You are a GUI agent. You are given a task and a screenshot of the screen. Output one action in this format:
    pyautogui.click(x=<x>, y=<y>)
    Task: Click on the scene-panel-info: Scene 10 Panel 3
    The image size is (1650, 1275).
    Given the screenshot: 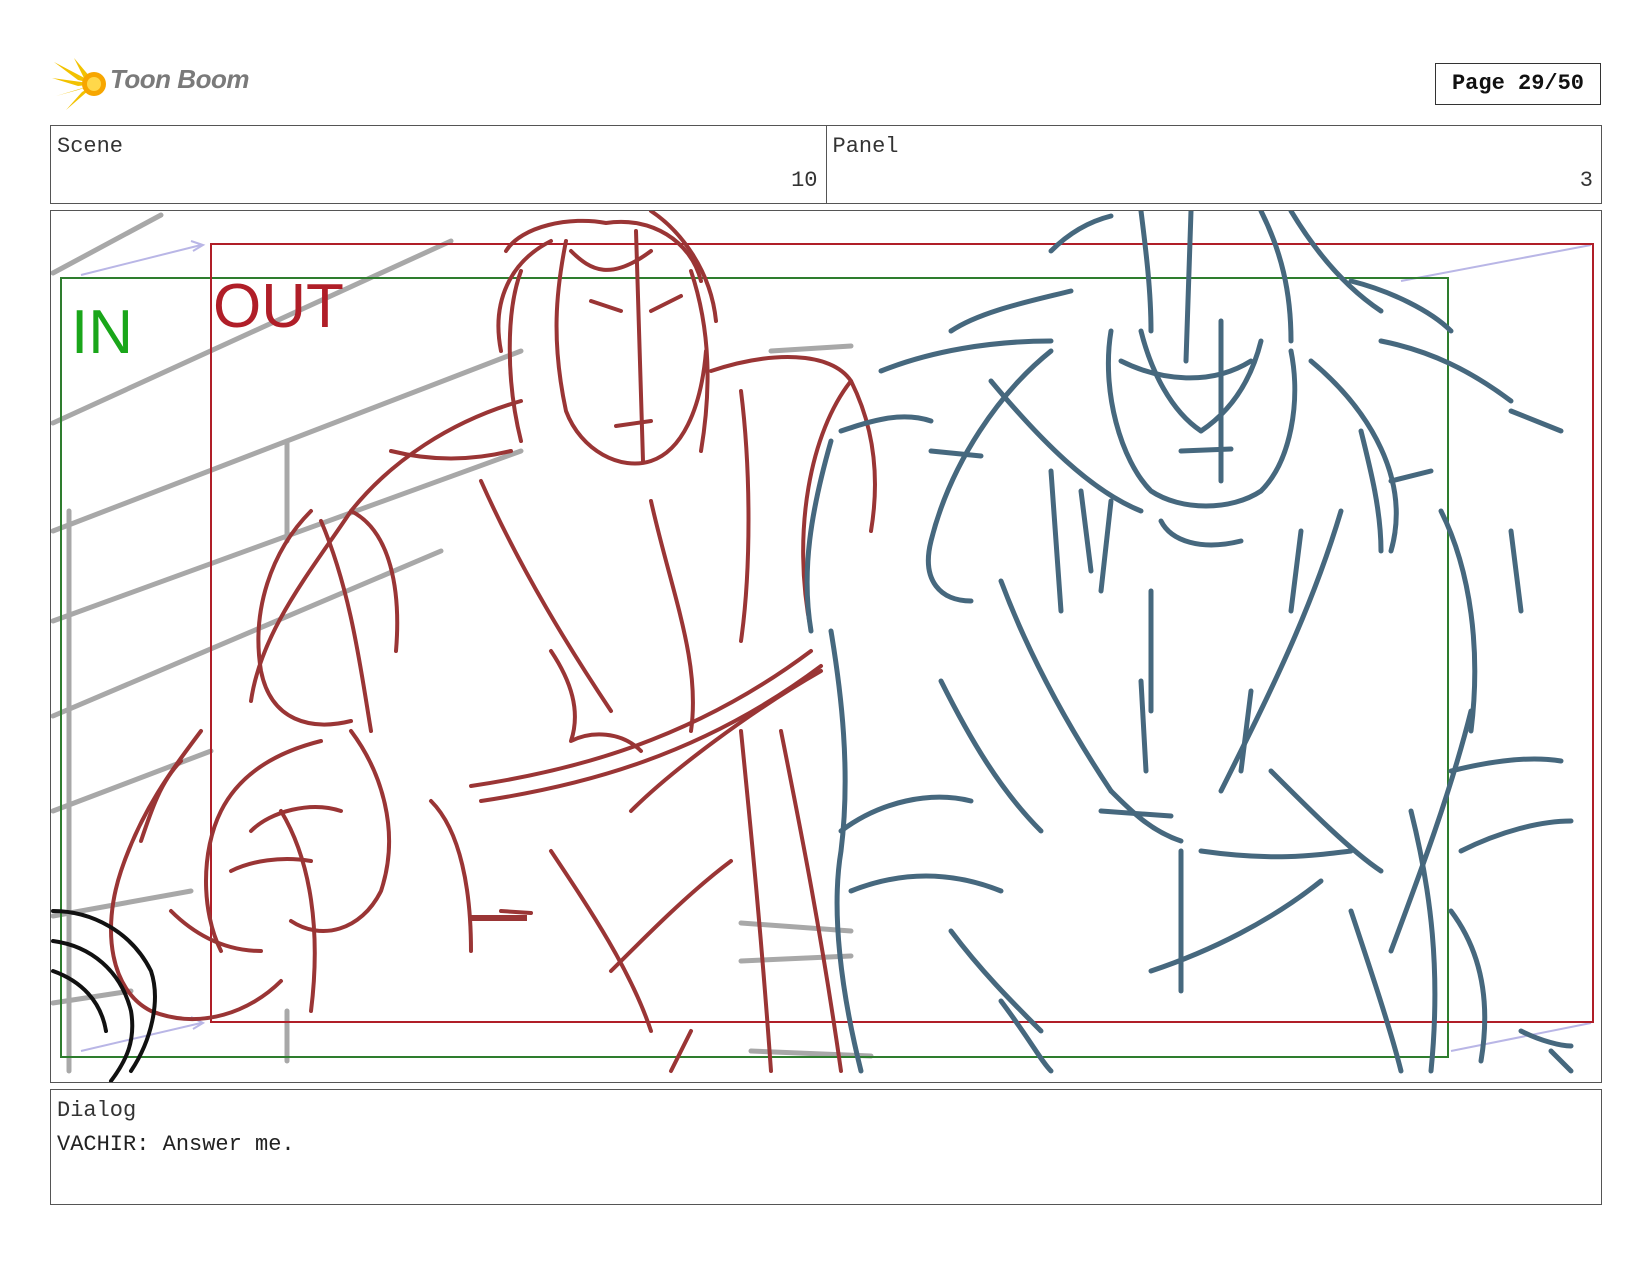 What is the action you would take?
    pyautogui.click(x=826, y=164)
    